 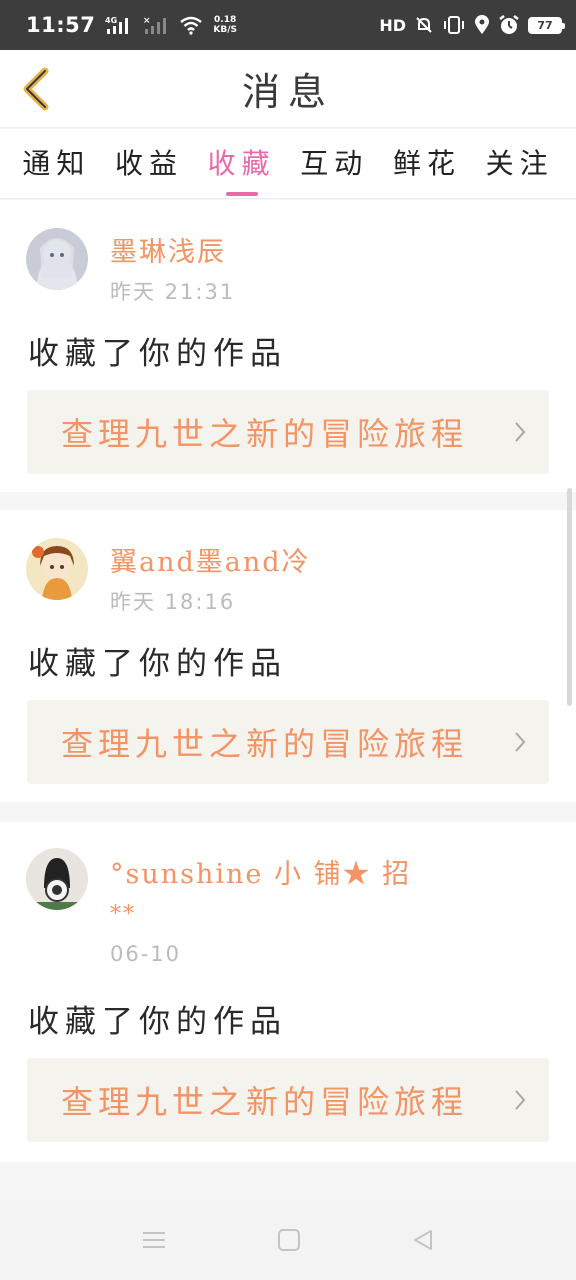 I want to click on wifi-icon, so click(x=191, y=25).